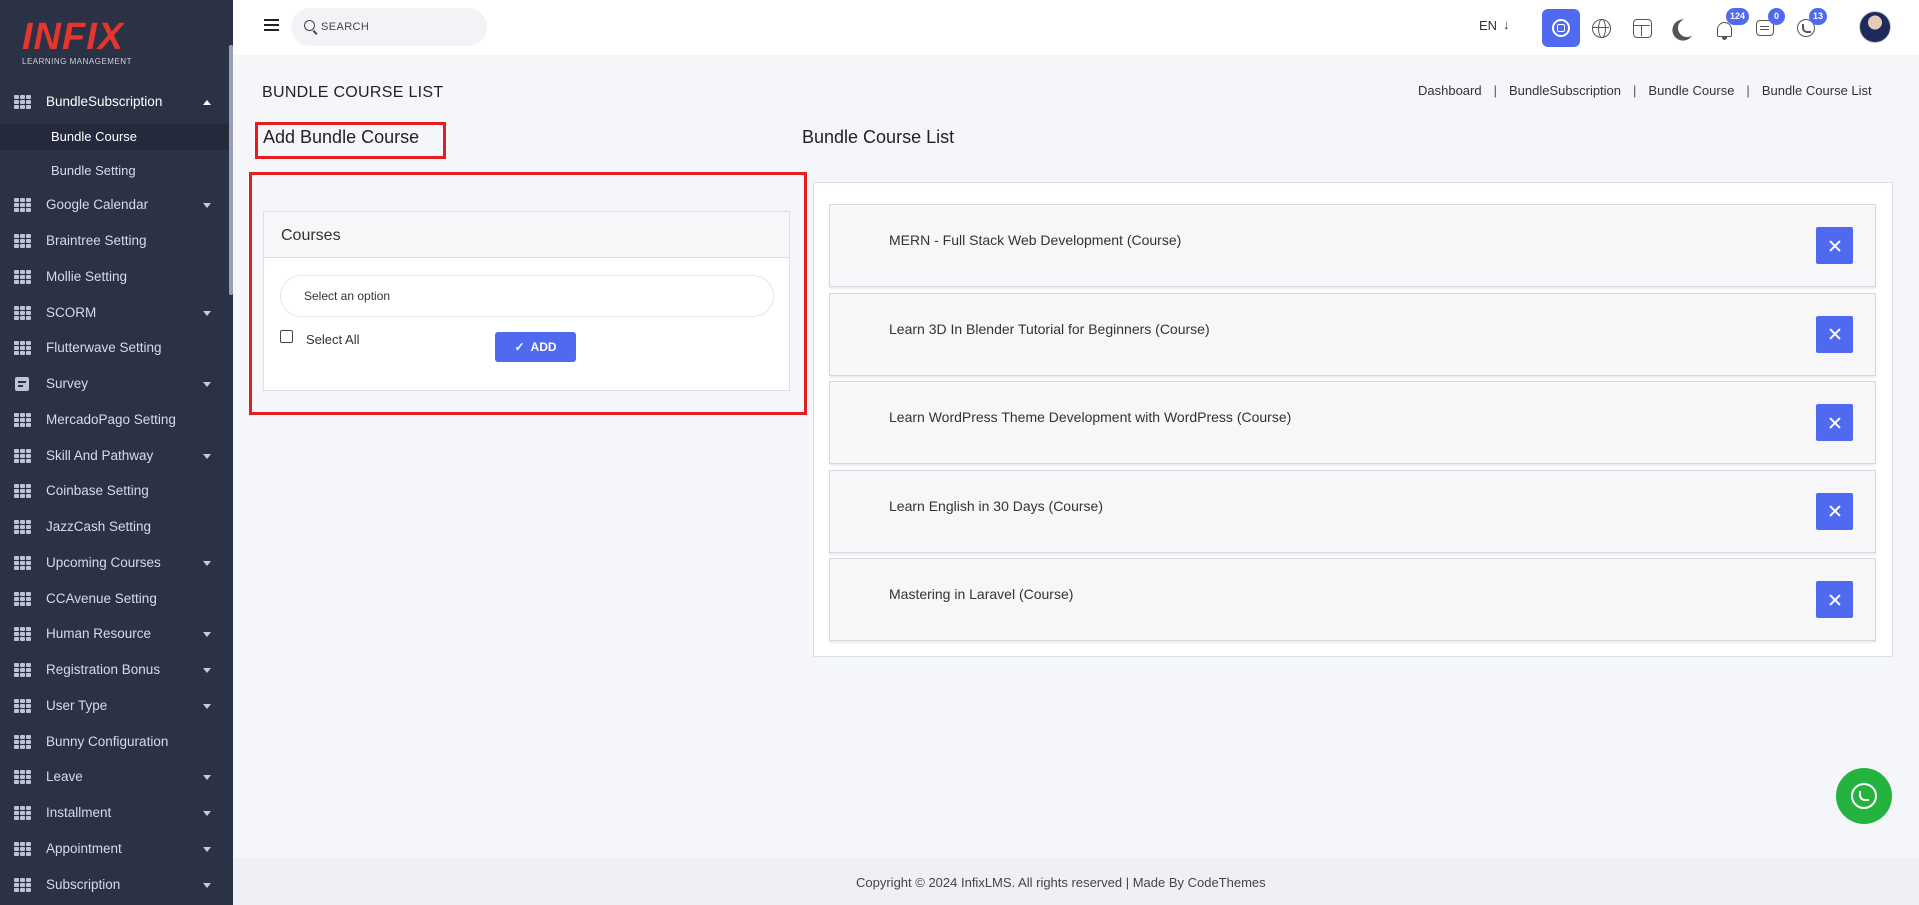 The image size is (1919, 905). Describe the element at coordinates (1818, 16) in the screenshot. I see `whatsapp-badge: 13` at that location.